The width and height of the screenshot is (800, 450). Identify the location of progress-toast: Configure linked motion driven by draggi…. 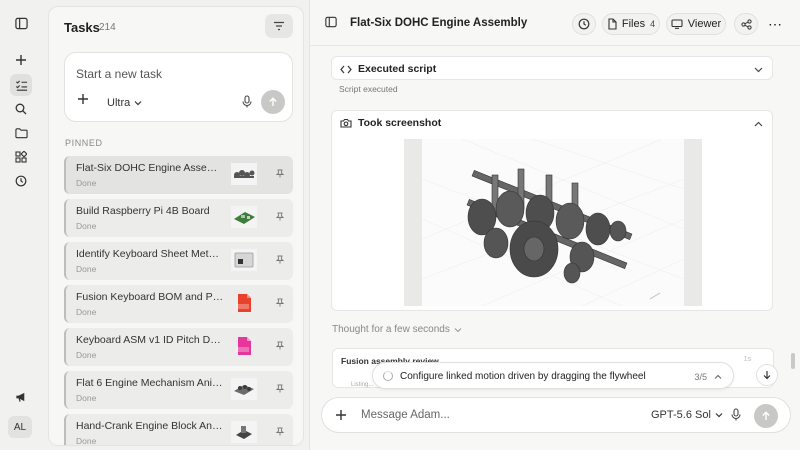
(553, 375).